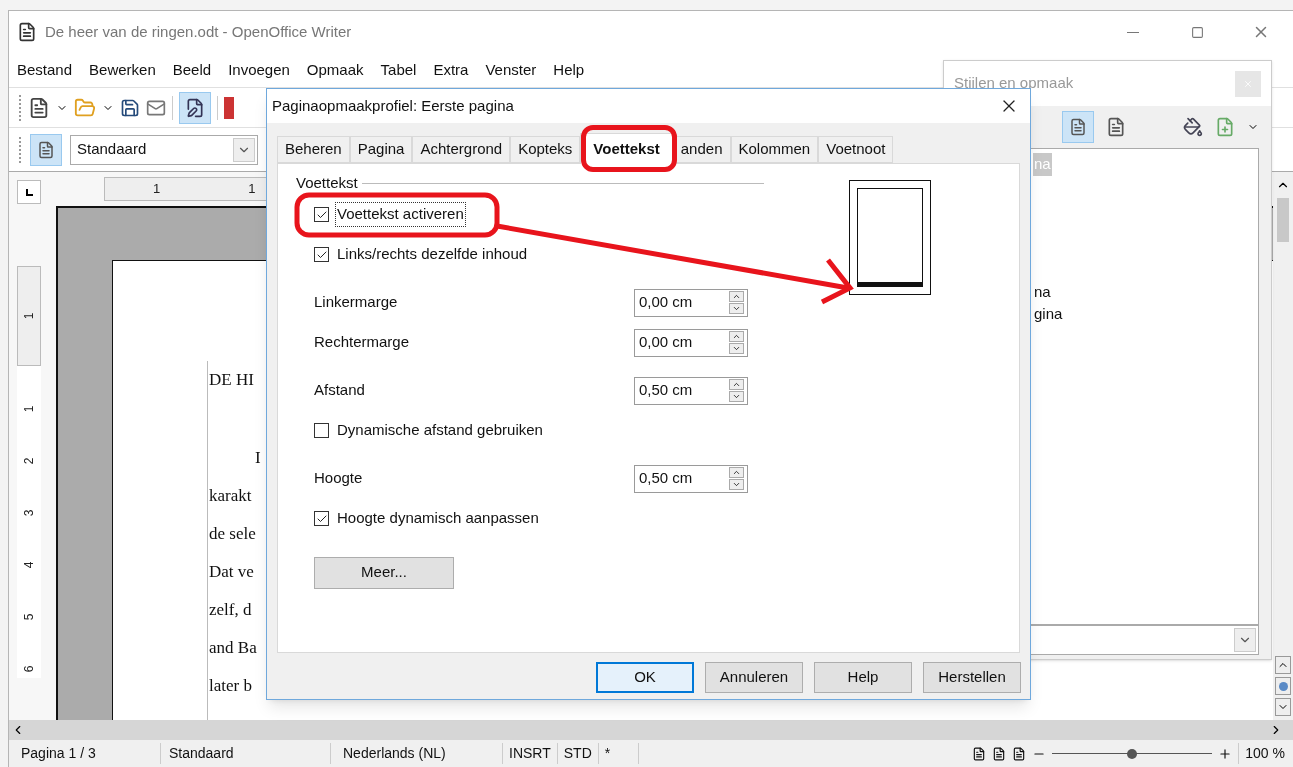 This screenshot has height=767, width=1293. I want to click on next-page-button, so click(1283, 707).